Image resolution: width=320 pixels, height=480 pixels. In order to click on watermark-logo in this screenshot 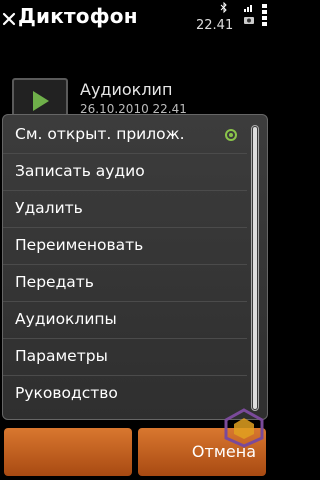, I will do `click(244, 428)`.